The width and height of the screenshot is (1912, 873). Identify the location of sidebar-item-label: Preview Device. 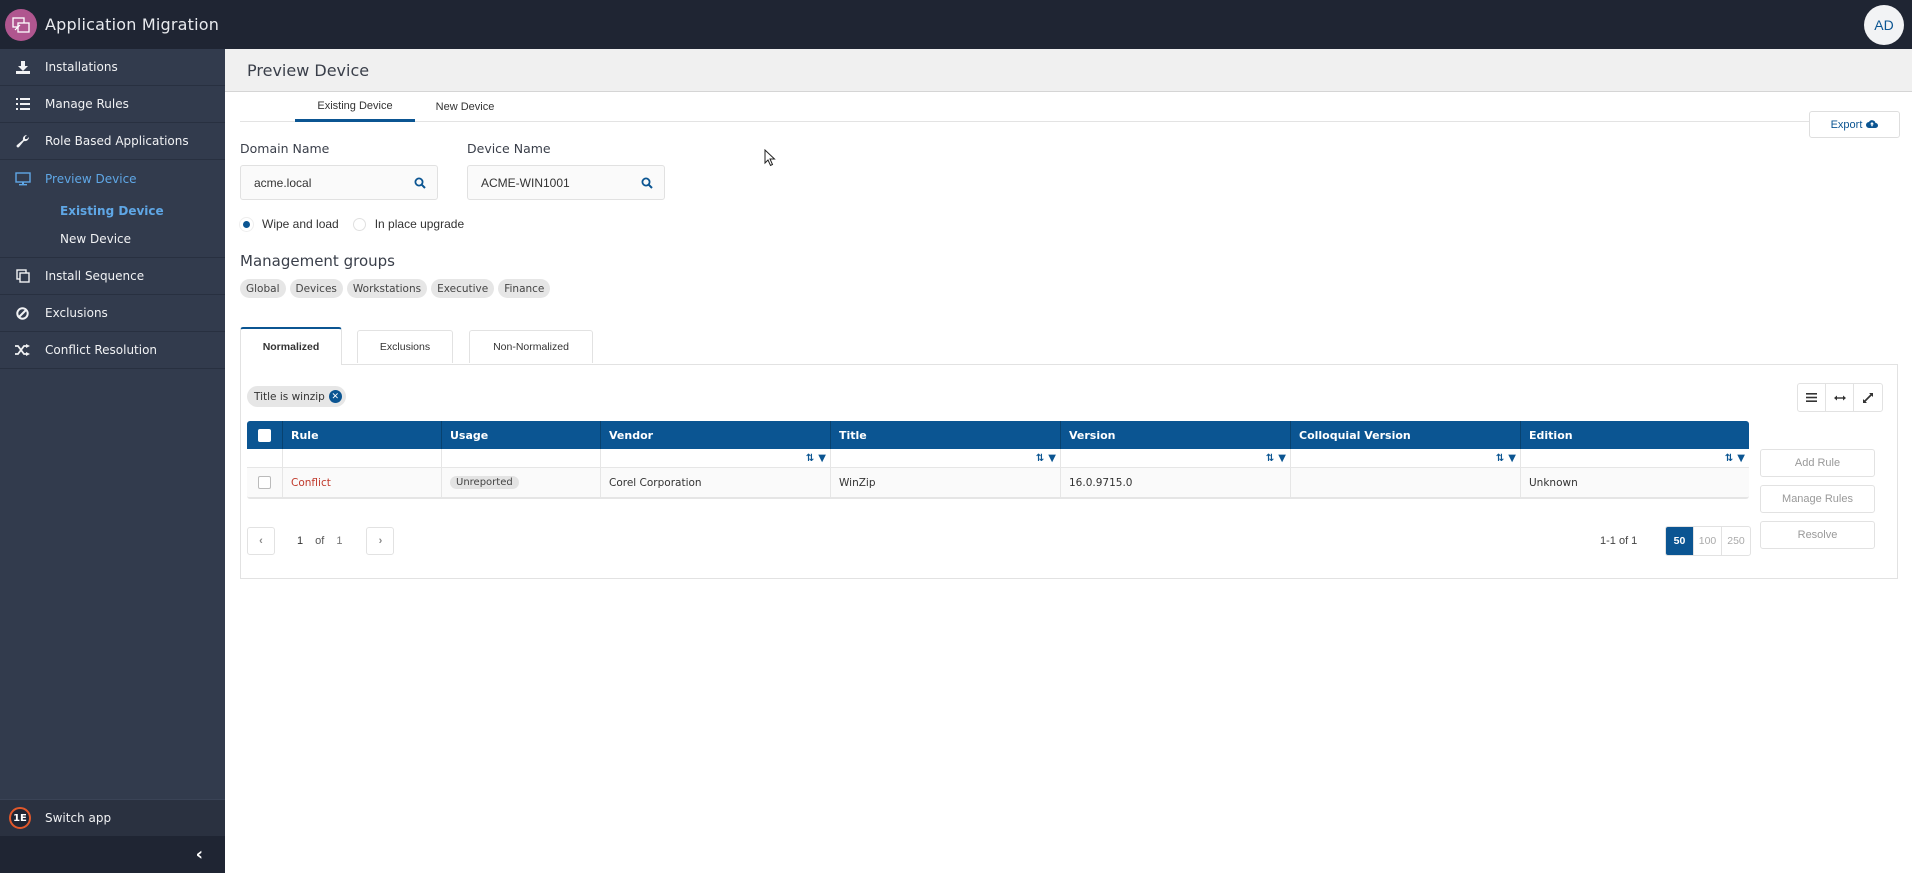
(91, 178).